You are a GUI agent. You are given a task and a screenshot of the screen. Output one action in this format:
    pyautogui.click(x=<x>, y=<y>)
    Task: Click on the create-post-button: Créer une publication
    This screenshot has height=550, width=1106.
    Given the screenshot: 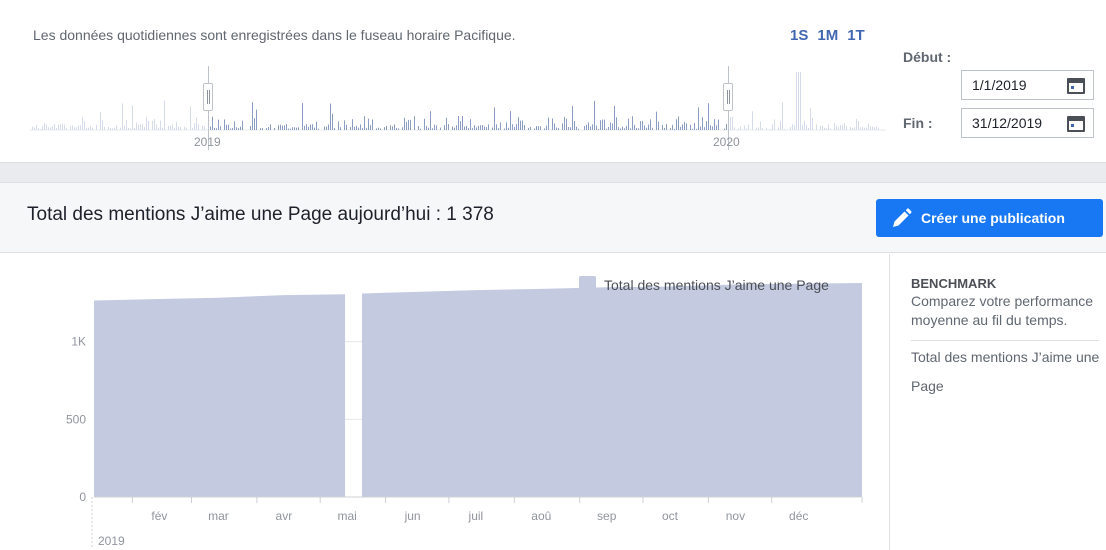 What is the action you would take?
    pyautogui.click(x=989, y=218)
    